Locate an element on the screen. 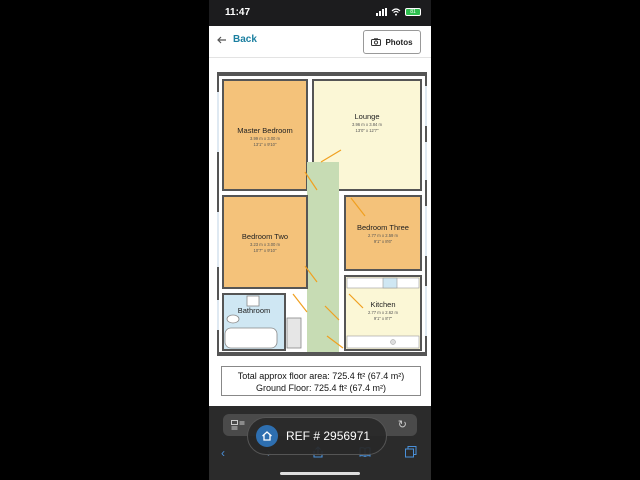  reload-icon: ↻ is located at coordinates (402, 424).